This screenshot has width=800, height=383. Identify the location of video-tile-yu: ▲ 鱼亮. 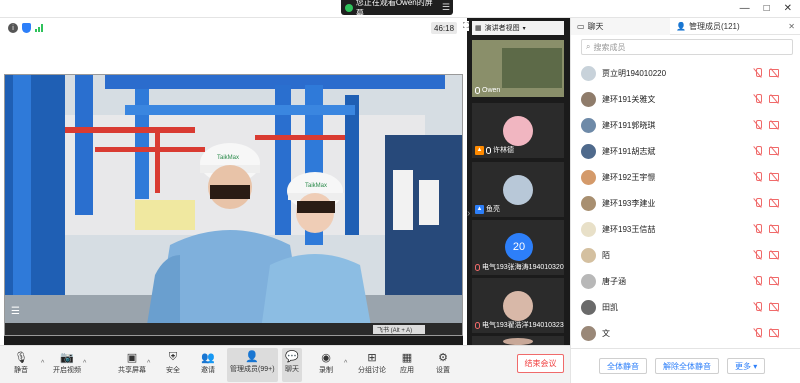
(518, 189).